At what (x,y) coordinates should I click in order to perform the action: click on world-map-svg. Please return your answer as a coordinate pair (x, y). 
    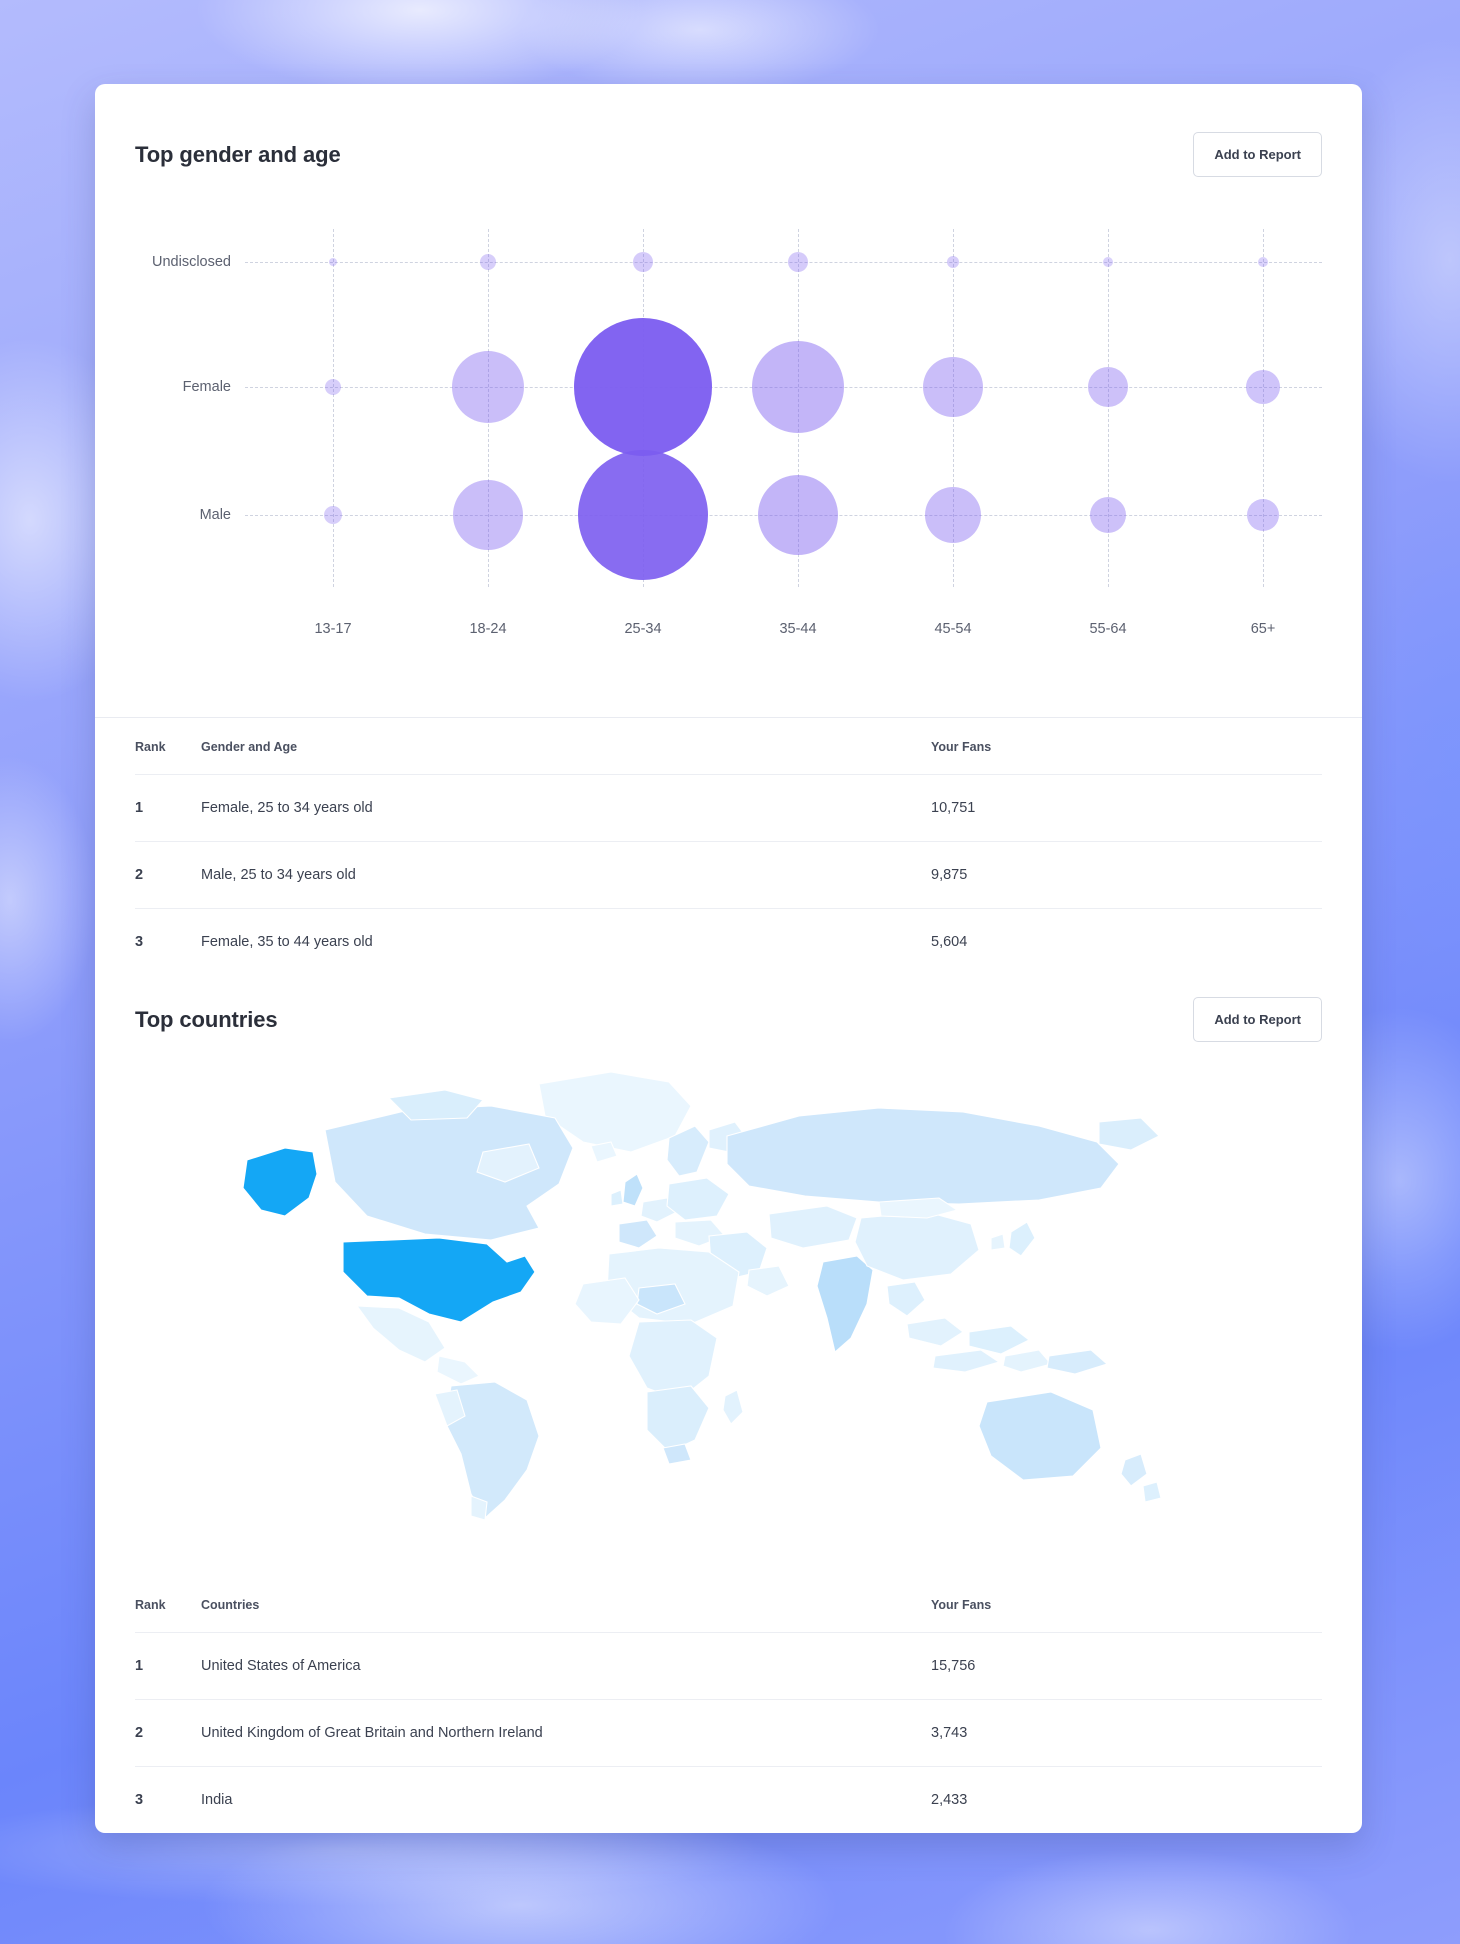
    Looking at the image, I should click on (701, 1296).